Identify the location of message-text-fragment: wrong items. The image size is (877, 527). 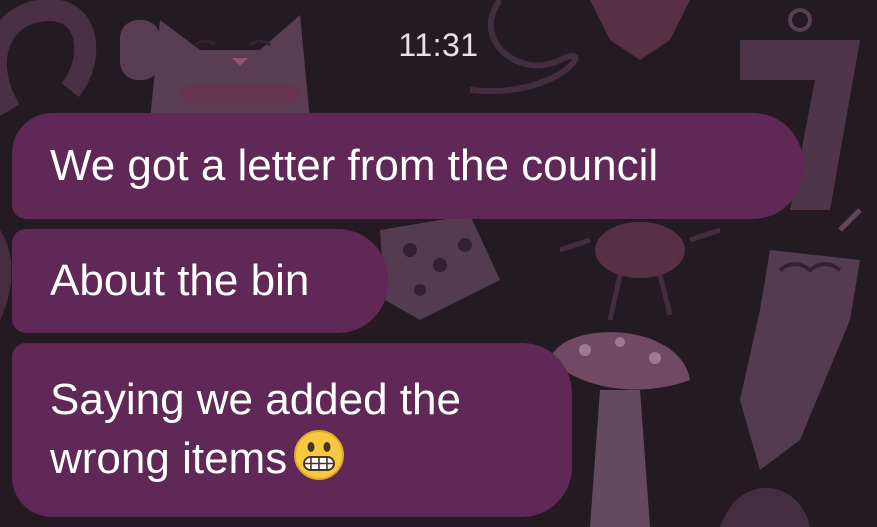
(169, 458).